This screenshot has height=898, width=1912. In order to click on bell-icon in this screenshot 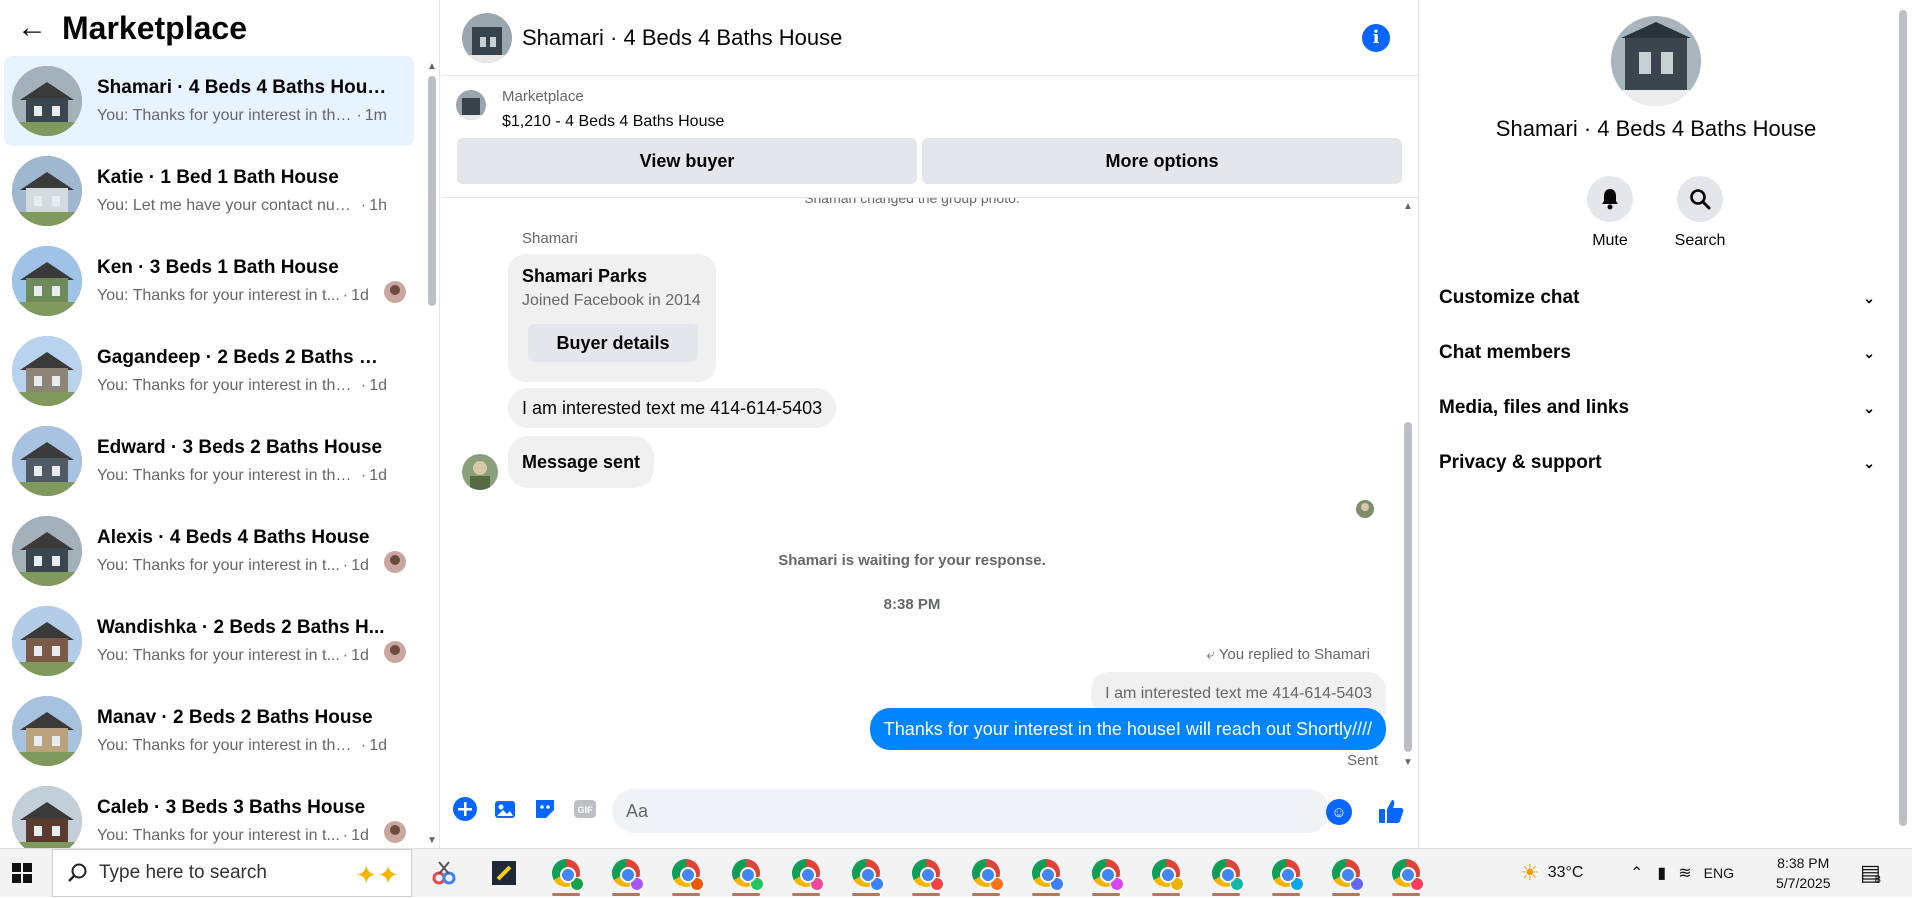, I will do `click(1610, 199)`.